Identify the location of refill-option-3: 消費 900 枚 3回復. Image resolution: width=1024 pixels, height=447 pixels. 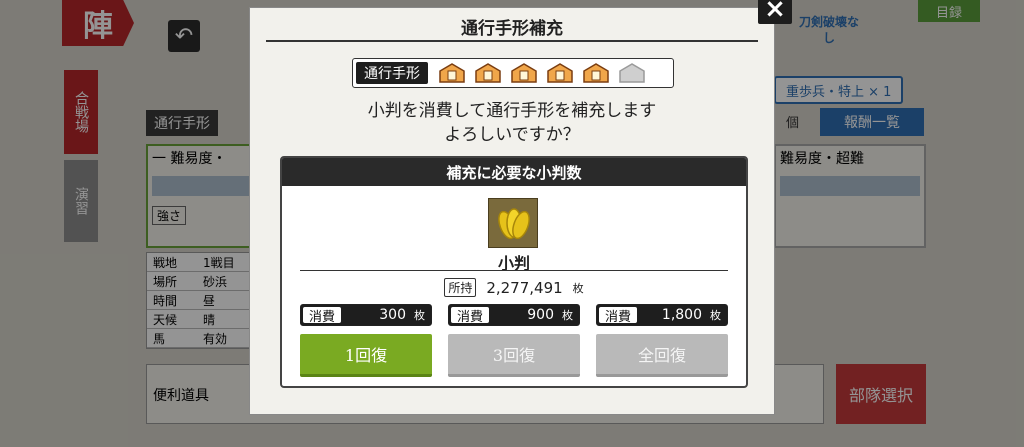
(514, 340).